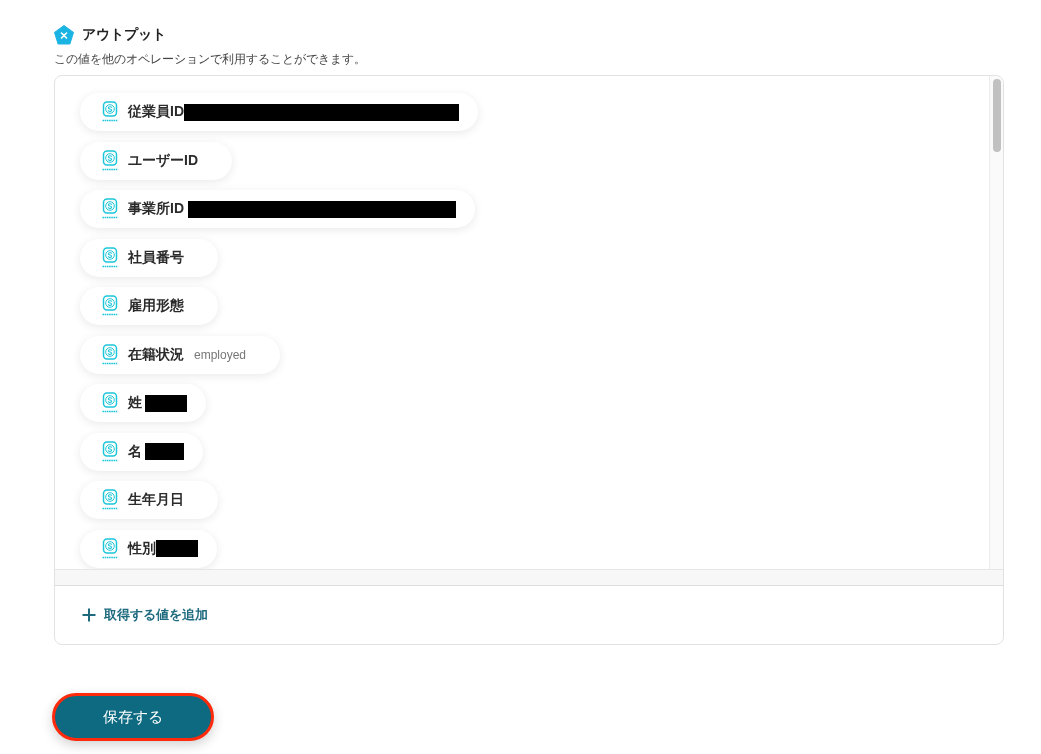 The height and width of the screenshot is (754, 1041). What do you see at coordinates (163, 160) in the screenshot?
I see `output-label: ユーザーID` at bounding box center [163, 160].